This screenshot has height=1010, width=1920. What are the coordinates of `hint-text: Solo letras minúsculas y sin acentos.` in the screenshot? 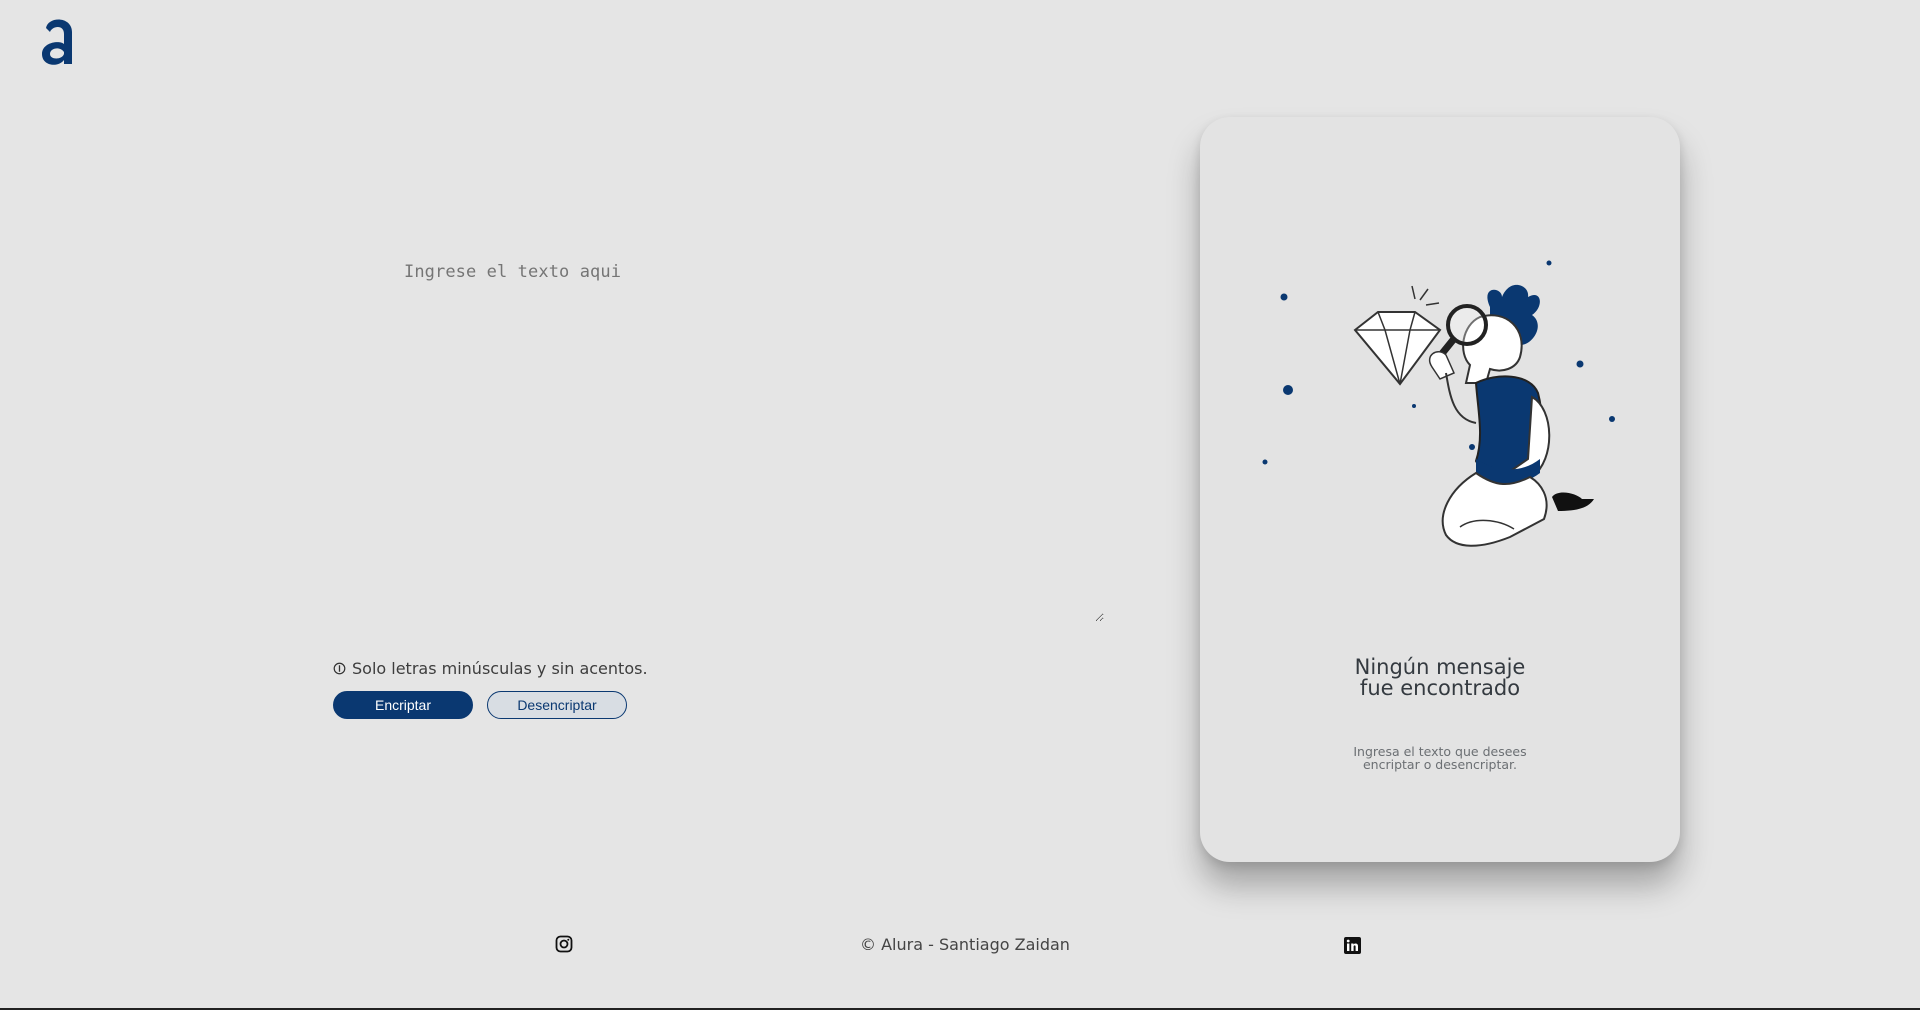 It's located at (500, 668).